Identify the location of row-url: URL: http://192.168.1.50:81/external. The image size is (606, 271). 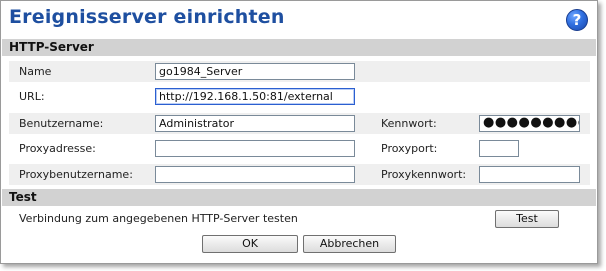
(299, 96).